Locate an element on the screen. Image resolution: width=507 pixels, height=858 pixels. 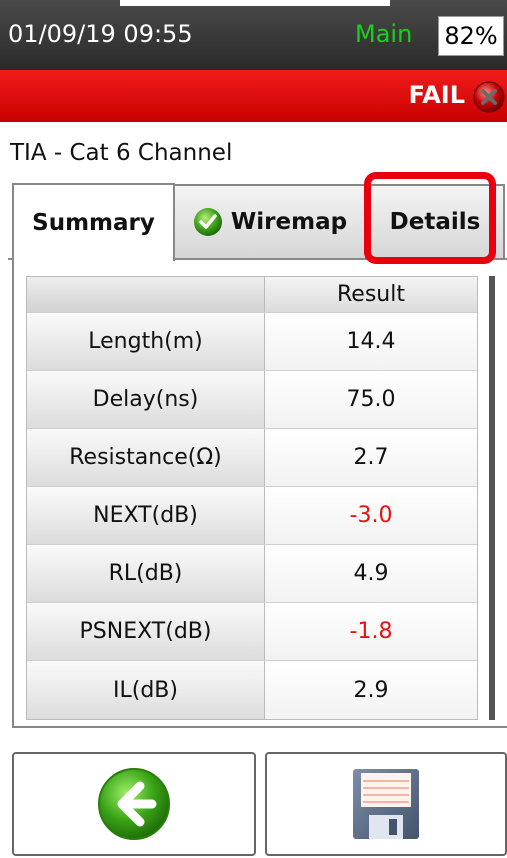
table-header-row: Result is located at coordinates (252, 295).